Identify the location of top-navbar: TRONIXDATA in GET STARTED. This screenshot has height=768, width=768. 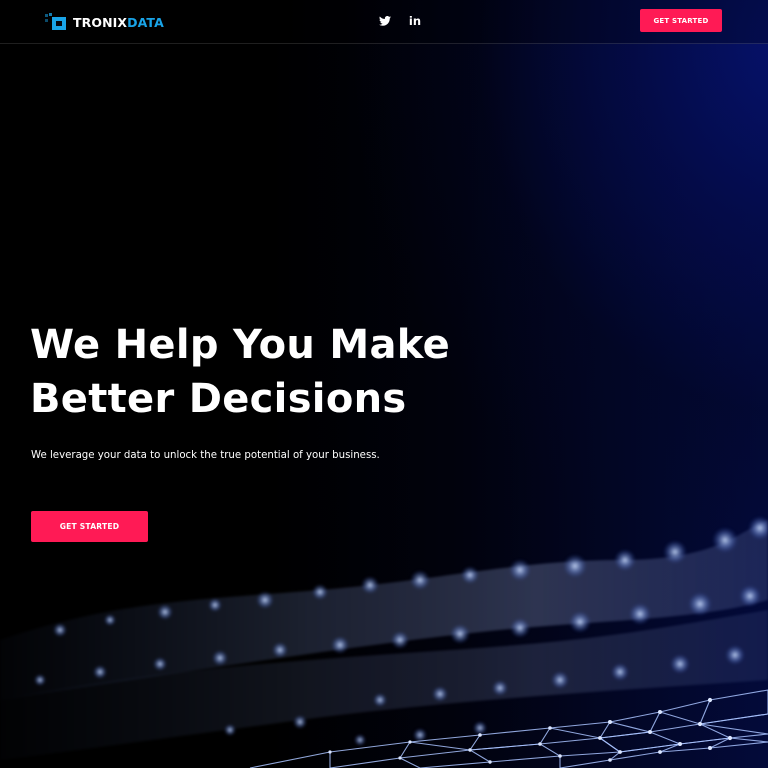
(384, 22).